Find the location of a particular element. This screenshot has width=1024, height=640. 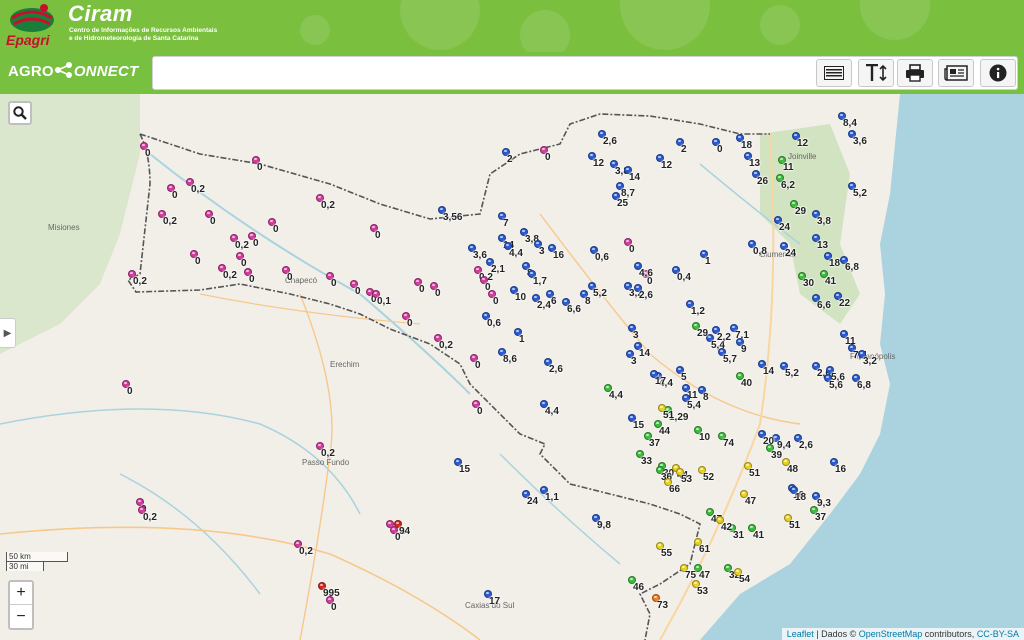

station-marker: 9 is located at coordinates (741, 346).